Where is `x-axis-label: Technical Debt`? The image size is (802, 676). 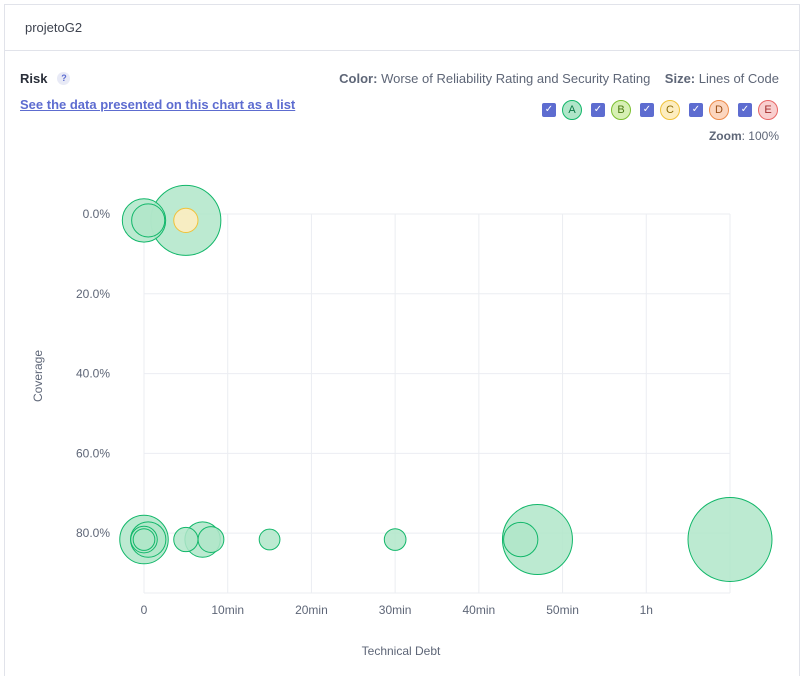
x-axis-label: Technical Debt is located at coordinates (401, 651).